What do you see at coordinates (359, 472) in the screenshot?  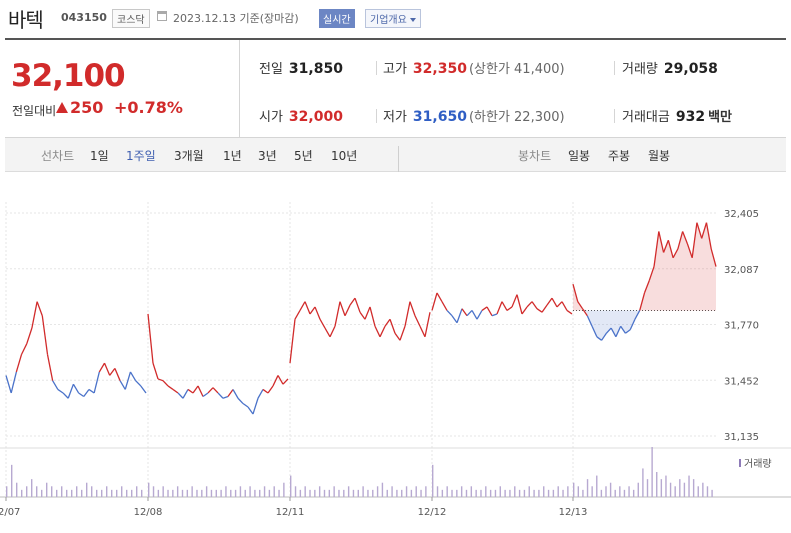 I see `volume-bars` at bounding box center [359, 472].